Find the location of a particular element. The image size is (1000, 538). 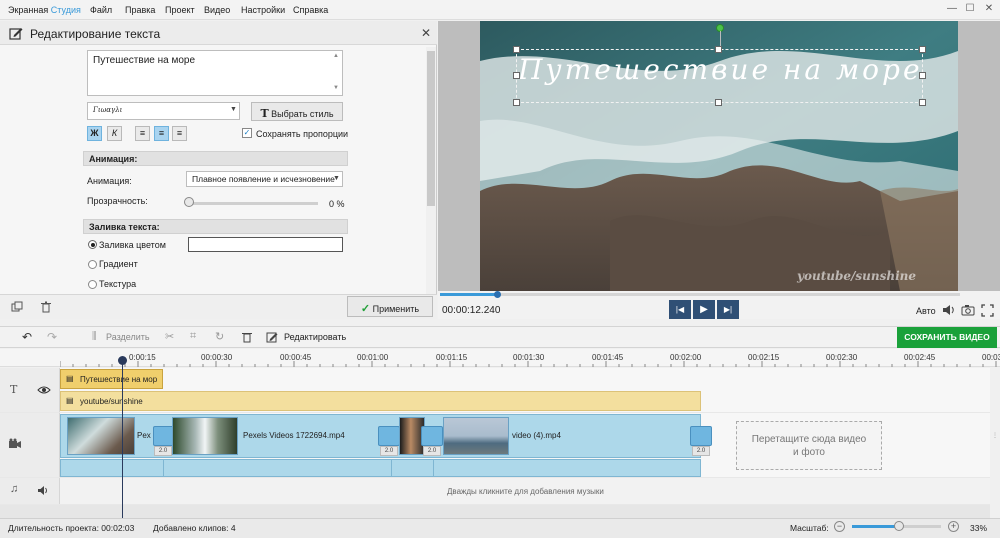

edit-icon is located at coordinates (272, 337).